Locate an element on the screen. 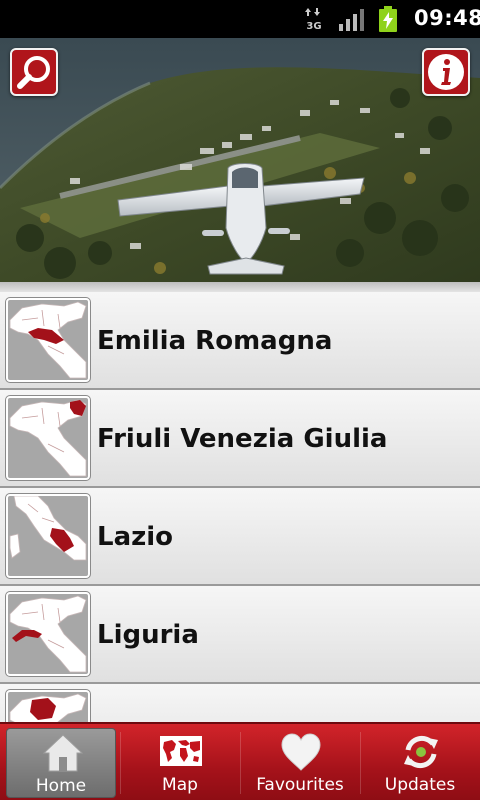  data-3g-icon: 3G is located at coordinates (313, 19).